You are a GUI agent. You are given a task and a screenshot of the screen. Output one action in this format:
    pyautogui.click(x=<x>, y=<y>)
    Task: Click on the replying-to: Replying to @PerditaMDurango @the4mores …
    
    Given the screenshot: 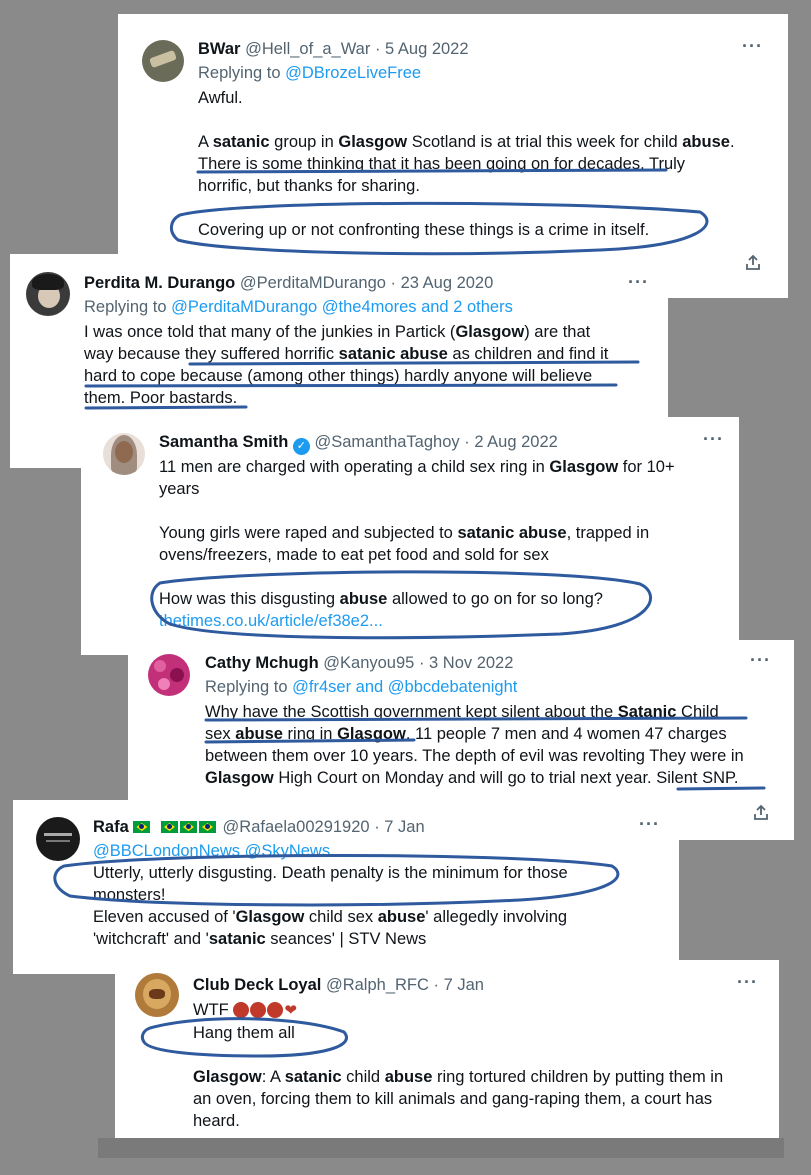 What is the action you would take?
    pyautogui.click(x=298, y=307)
    